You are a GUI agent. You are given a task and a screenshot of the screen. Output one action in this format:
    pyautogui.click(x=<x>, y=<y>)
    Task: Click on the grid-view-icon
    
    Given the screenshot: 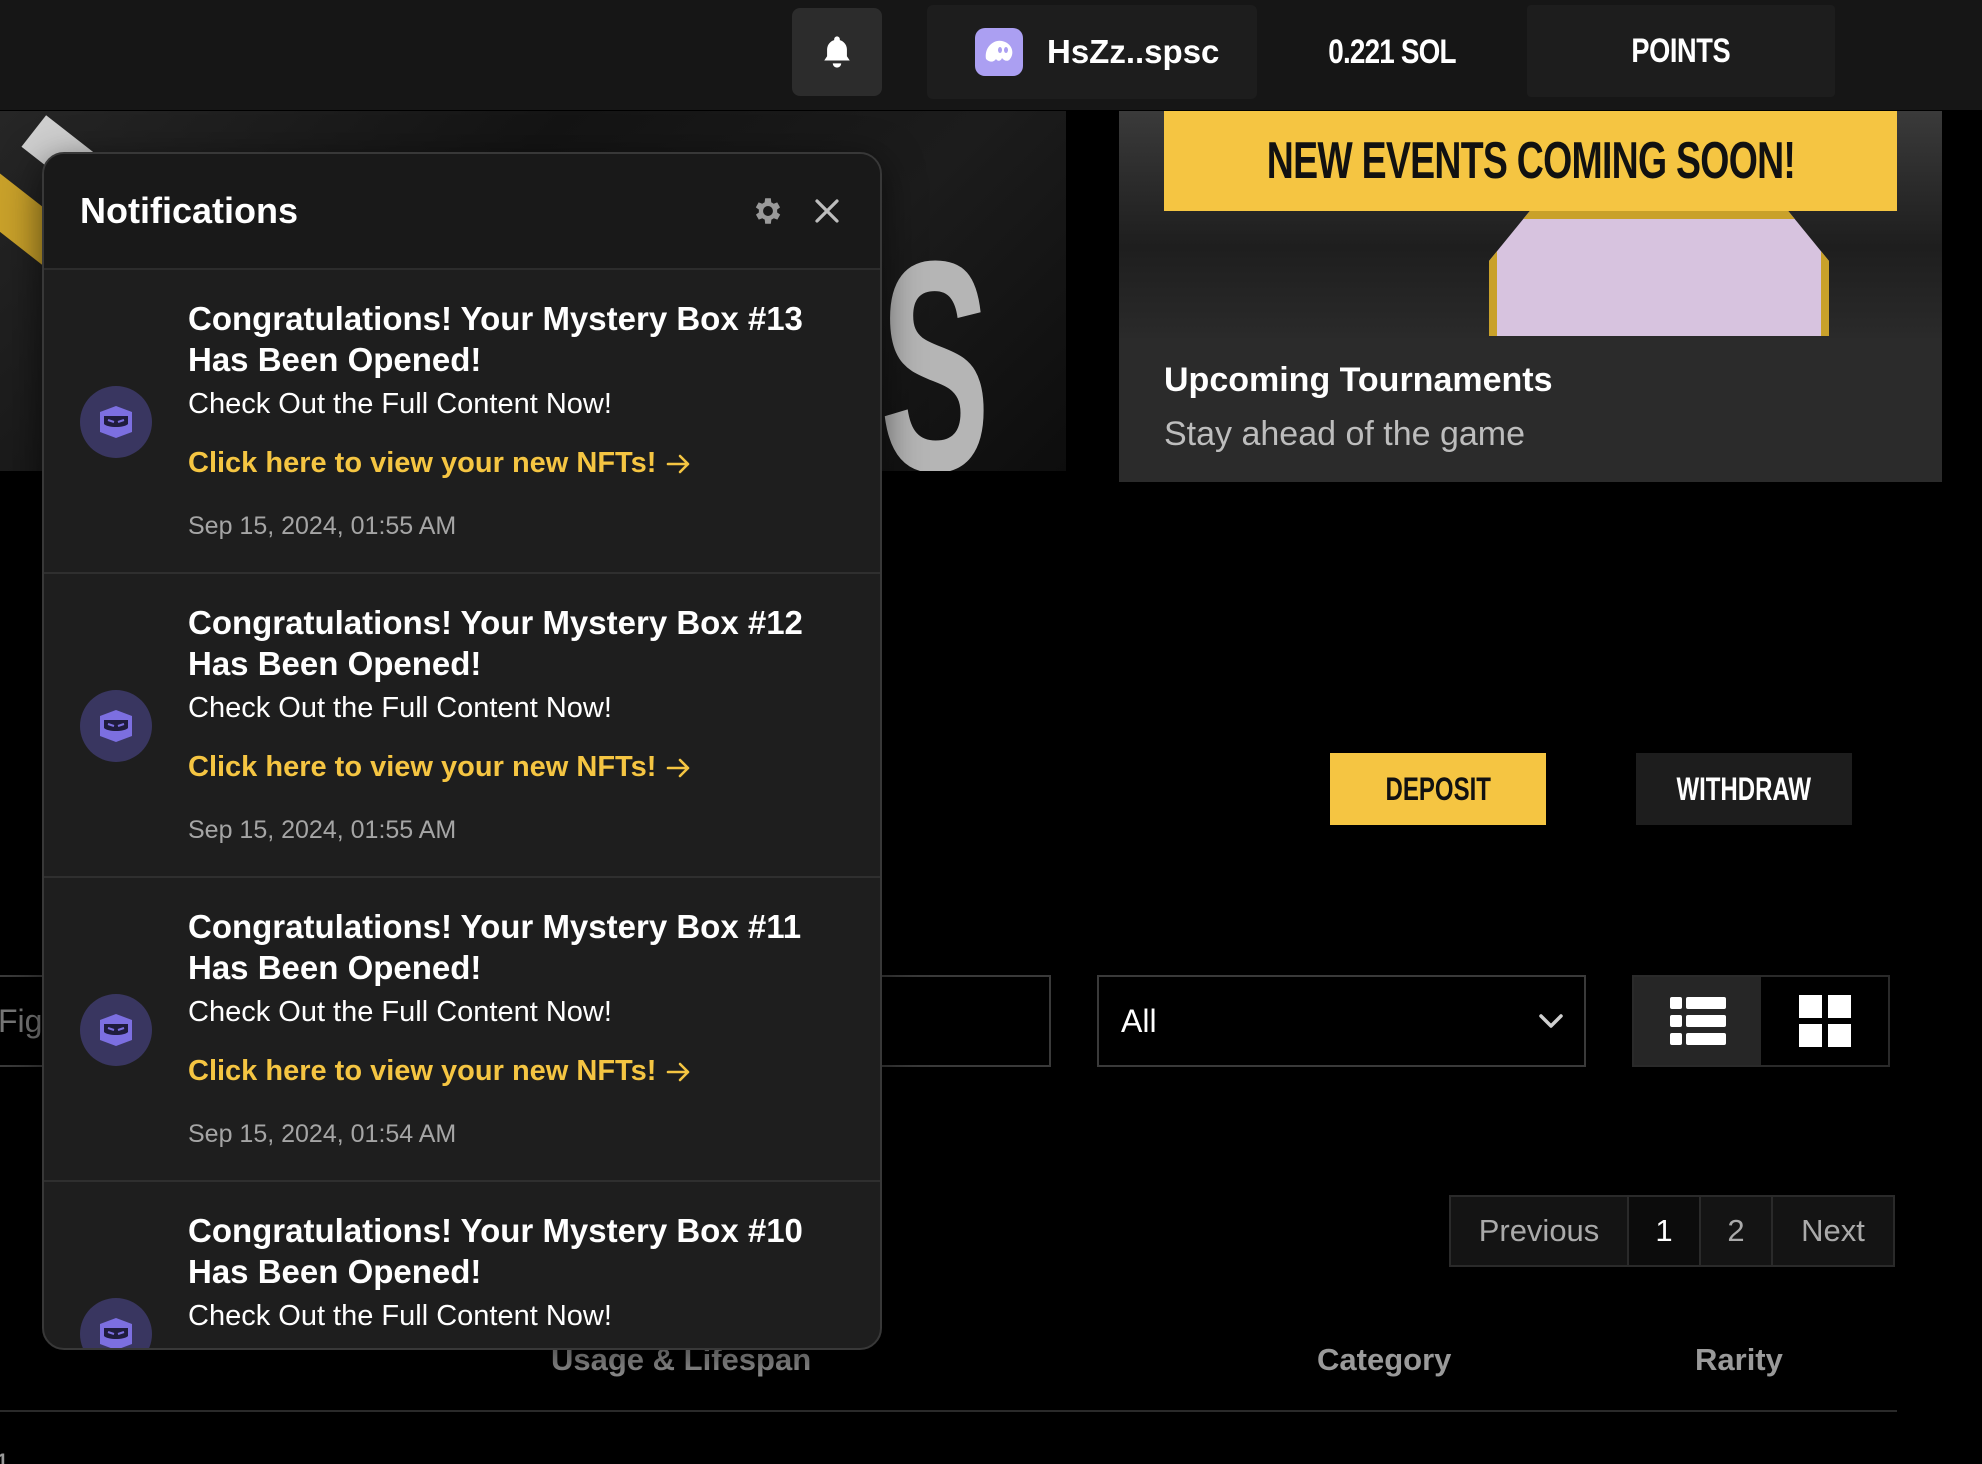 What is the action you would take?
    pyautogui.click(x=1824, y=1021)
    